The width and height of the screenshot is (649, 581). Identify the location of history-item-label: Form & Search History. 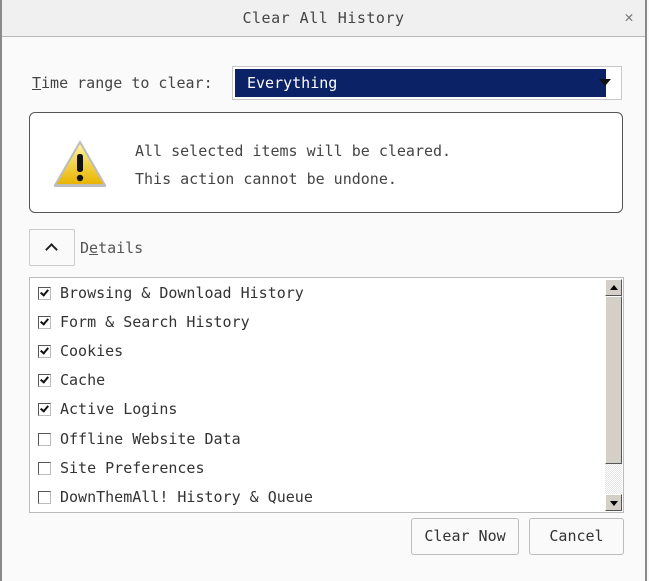
(155, 322).